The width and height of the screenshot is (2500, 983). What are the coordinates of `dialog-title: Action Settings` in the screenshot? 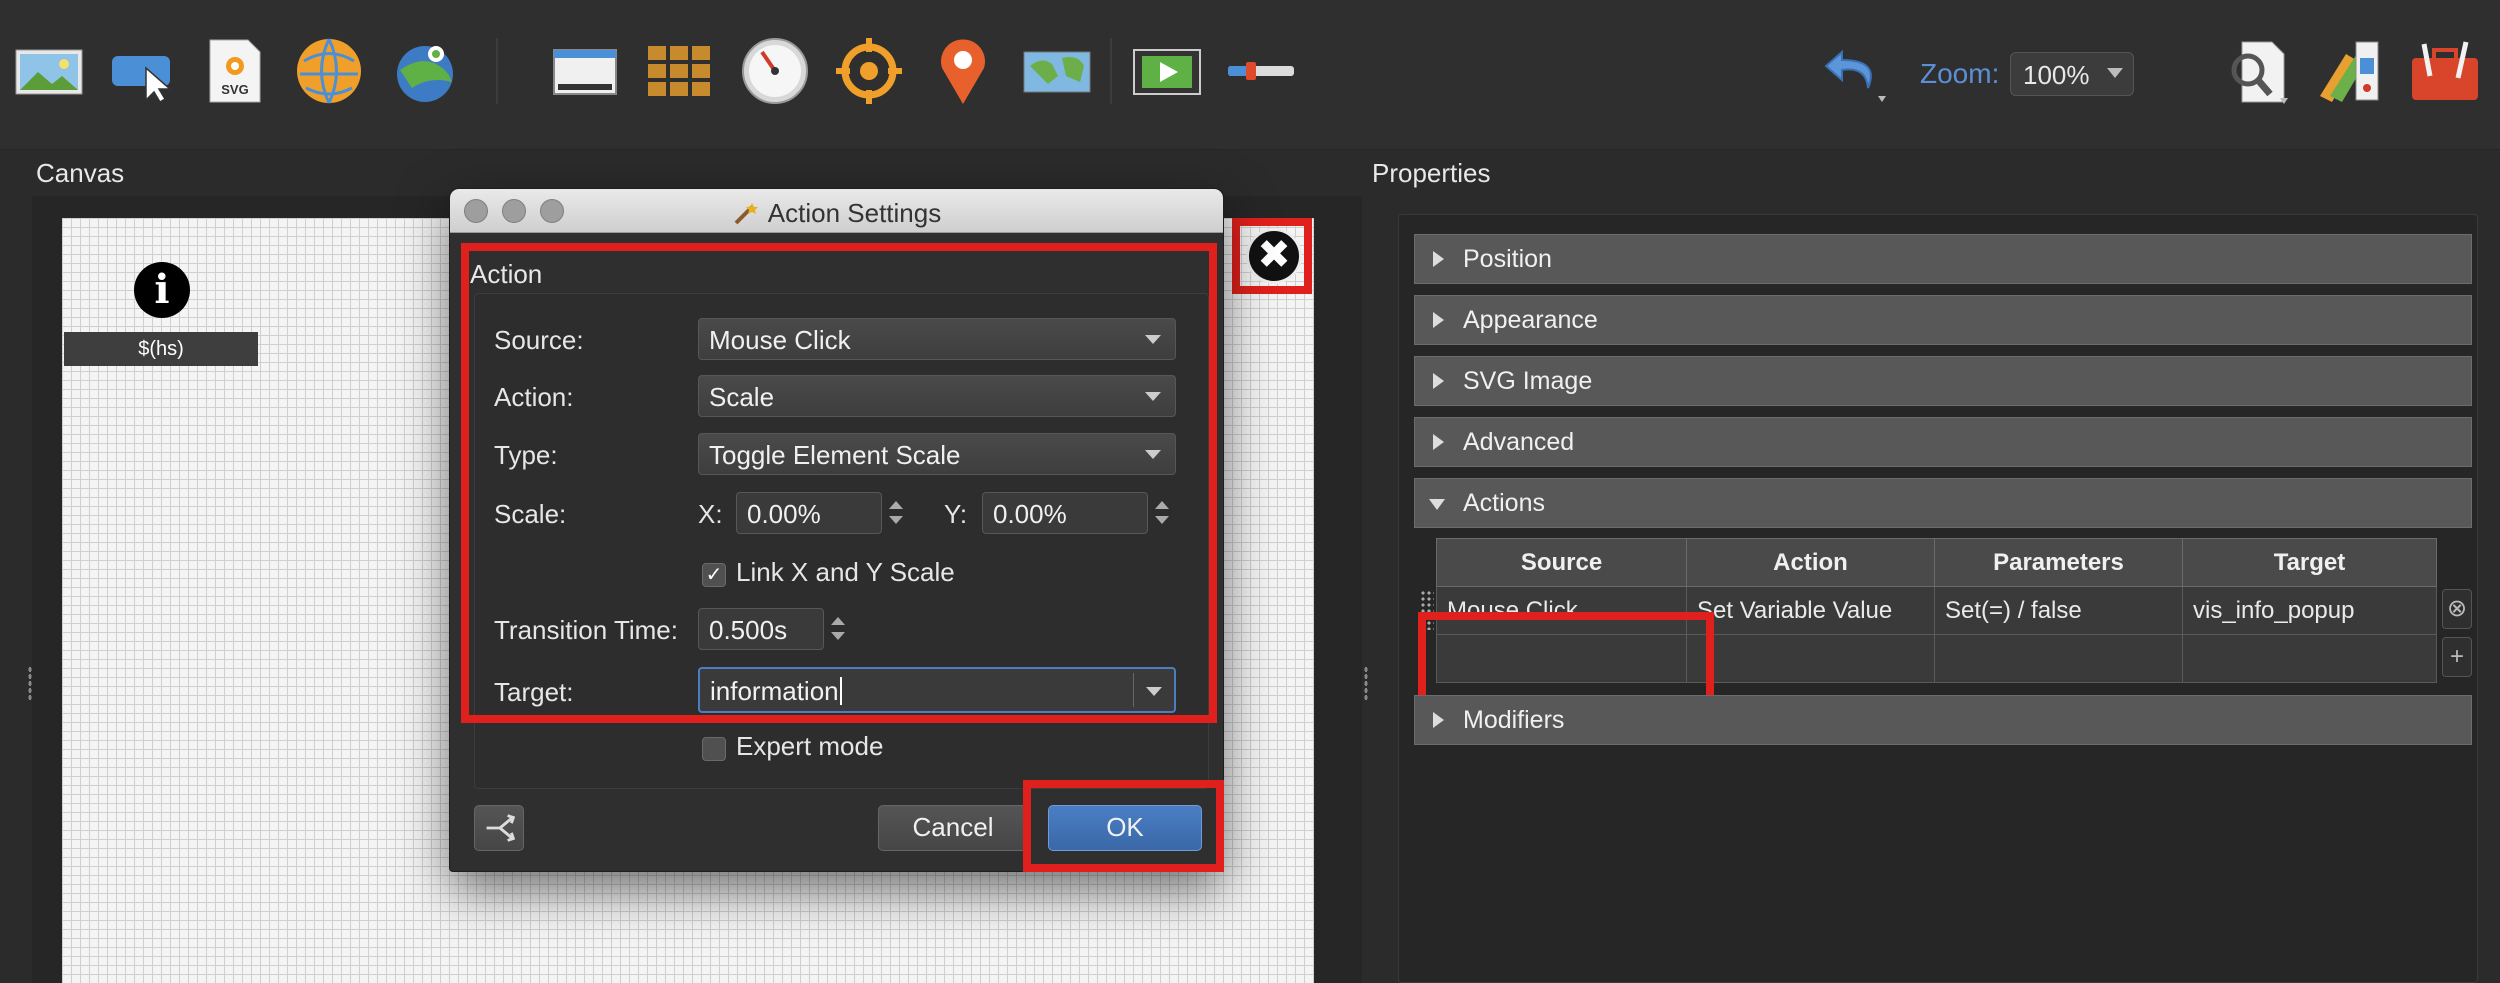 It's located at (836, 213).